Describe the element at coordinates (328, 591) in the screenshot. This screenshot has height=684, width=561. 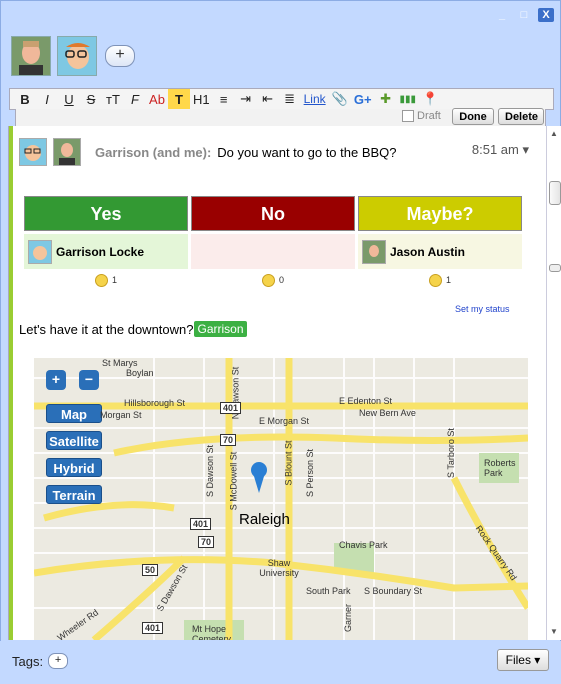
I see `map-label: South Park` at that location.